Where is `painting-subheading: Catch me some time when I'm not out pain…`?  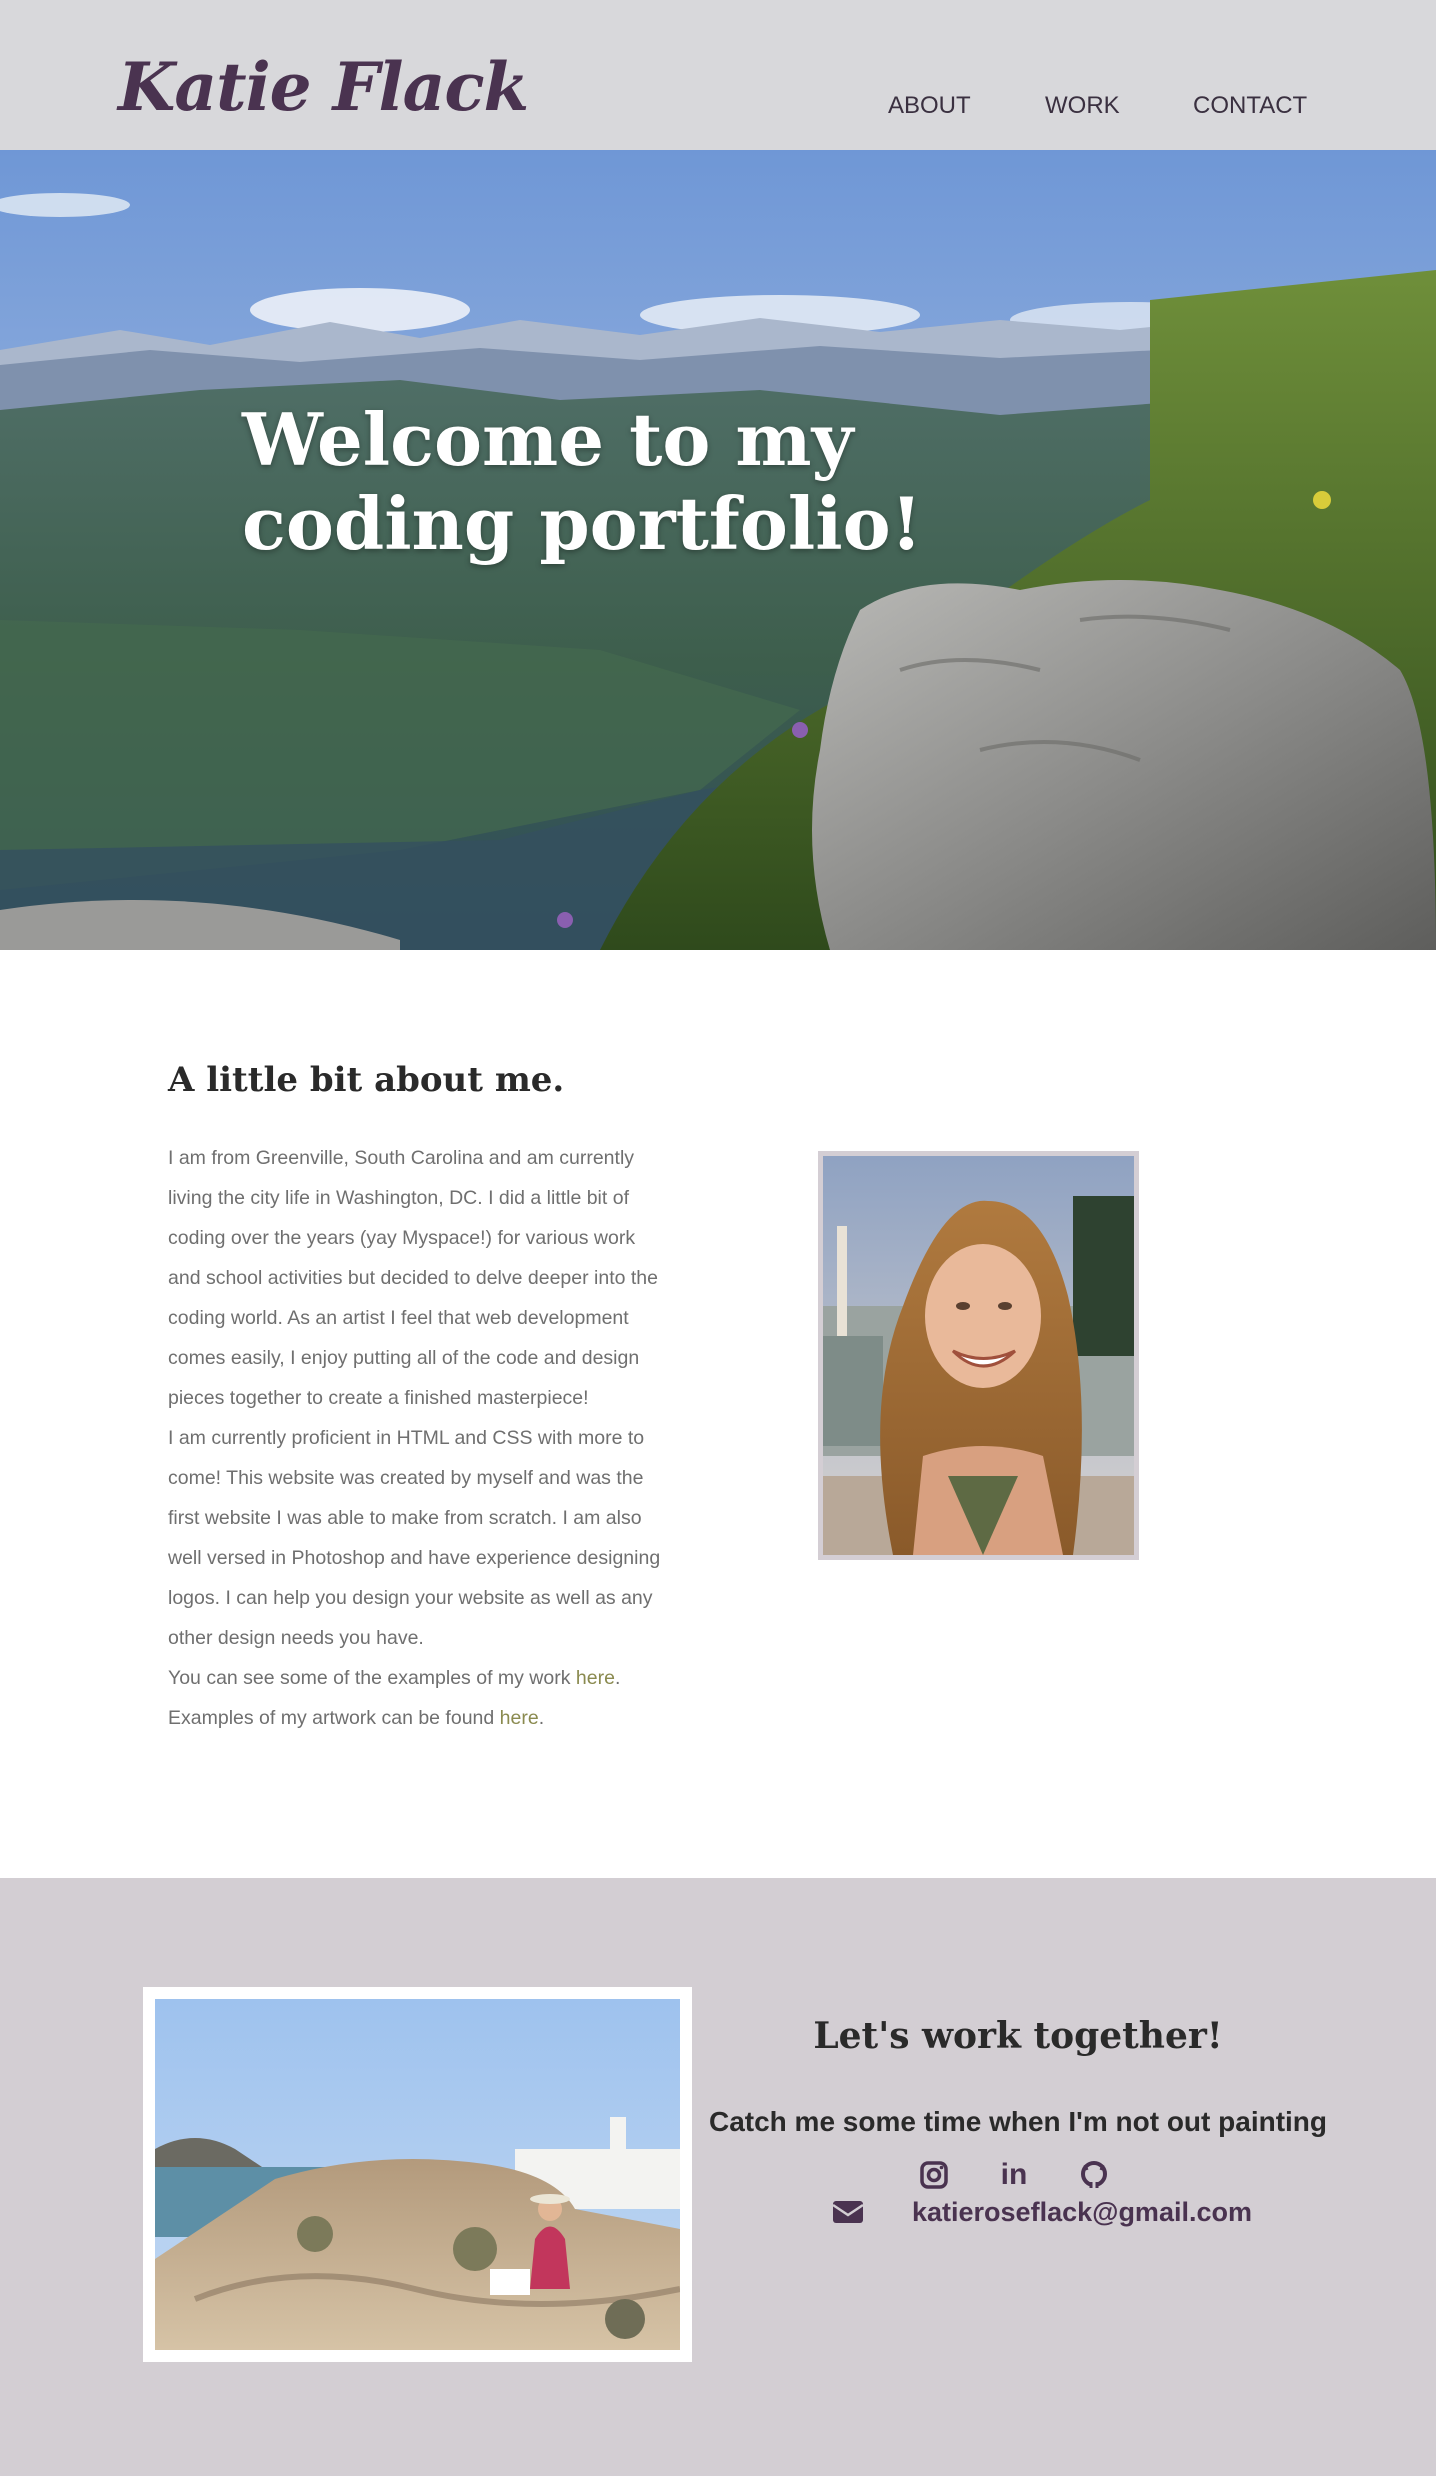 painting-subheading: Catch me some time when I'm not out pain… is located at coordinates (1018, 2121).